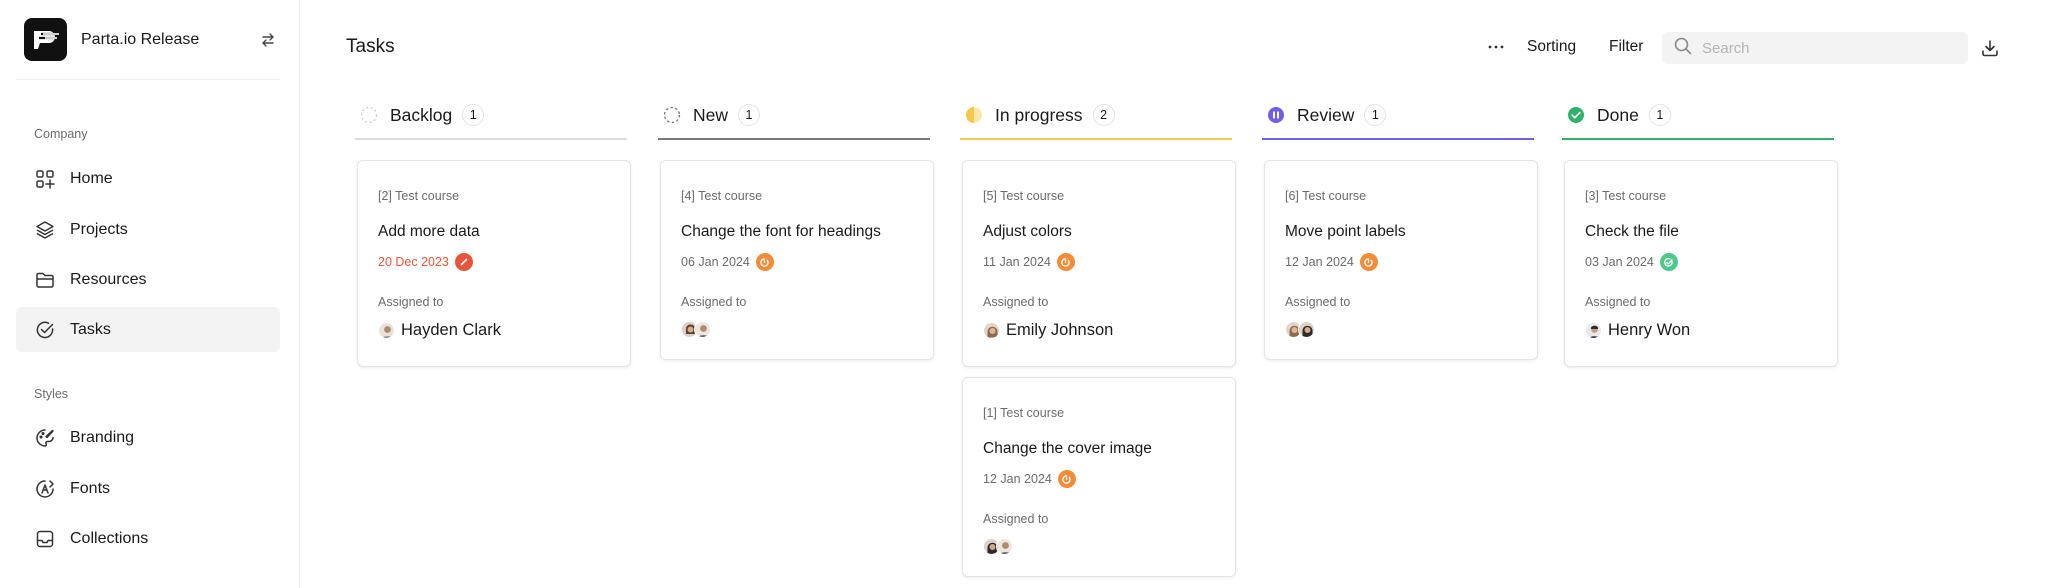 The width and height of the screenshot is (2048, 588). I want to click on card-due-date: 11 Jan 2024, so click(1029, 262).